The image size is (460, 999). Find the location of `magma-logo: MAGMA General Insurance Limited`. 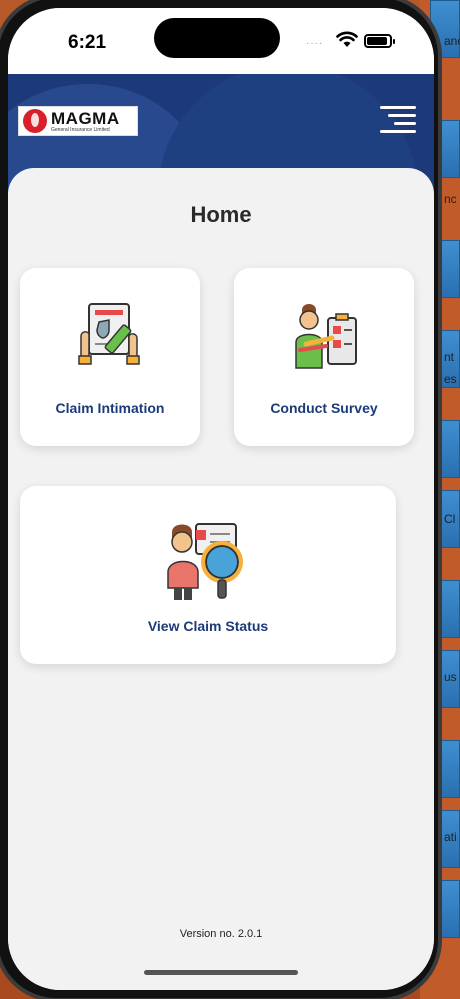

magma-logo: MAGMA General Insurance Limited is located at coordinates (78, 121).